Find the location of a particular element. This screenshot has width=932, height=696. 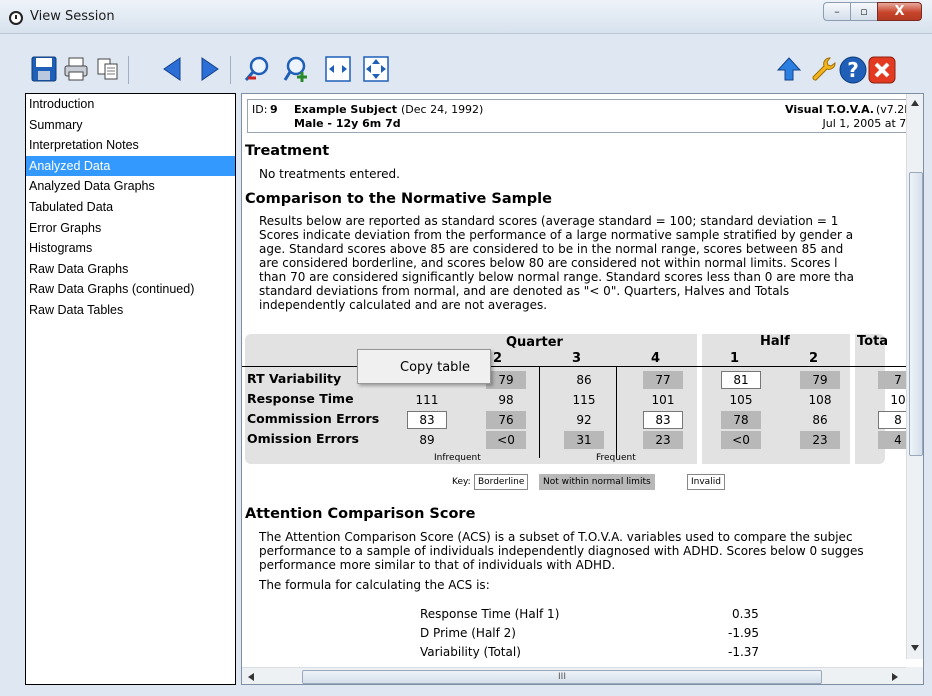

table-cell: 92 is located at coordinates (584, 420).